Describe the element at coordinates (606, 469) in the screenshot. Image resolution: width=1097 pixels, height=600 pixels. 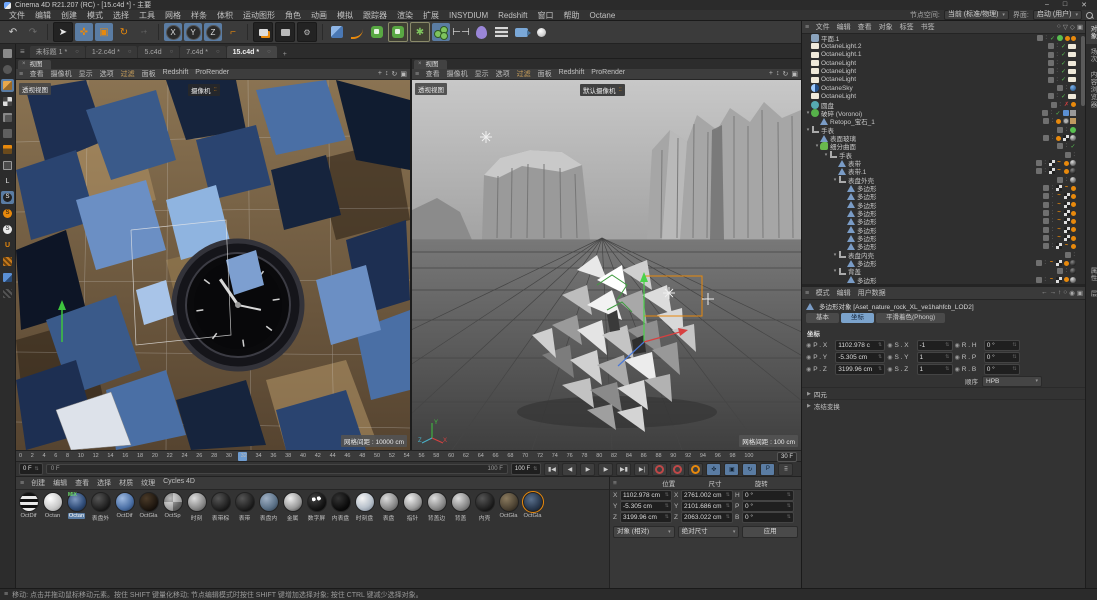
I see `next-frame-icon: ▶` at that location.